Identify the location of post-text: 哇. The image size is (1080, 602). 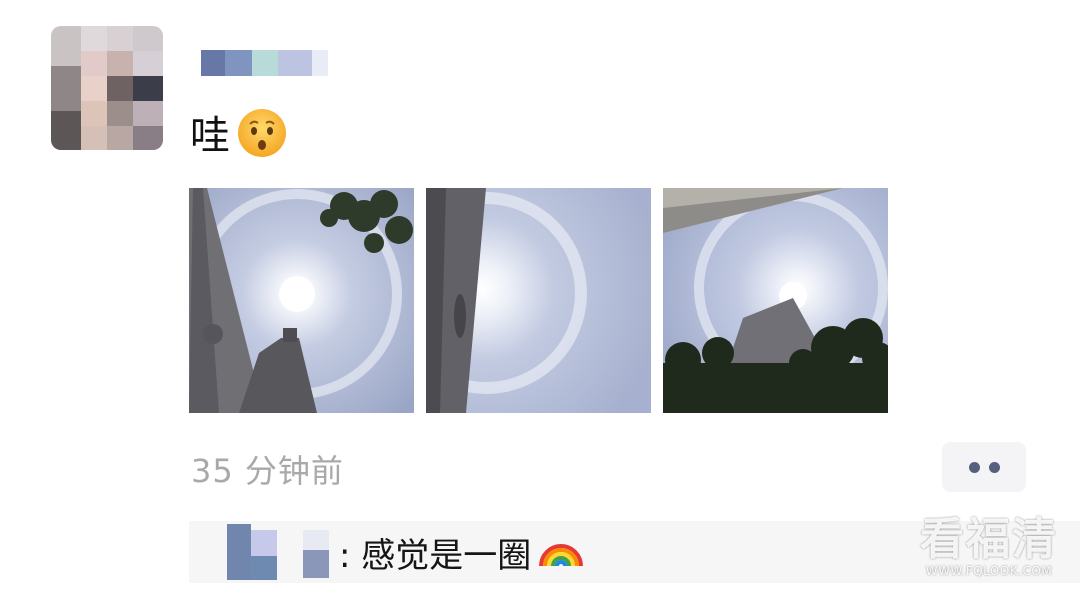
(239, 136).